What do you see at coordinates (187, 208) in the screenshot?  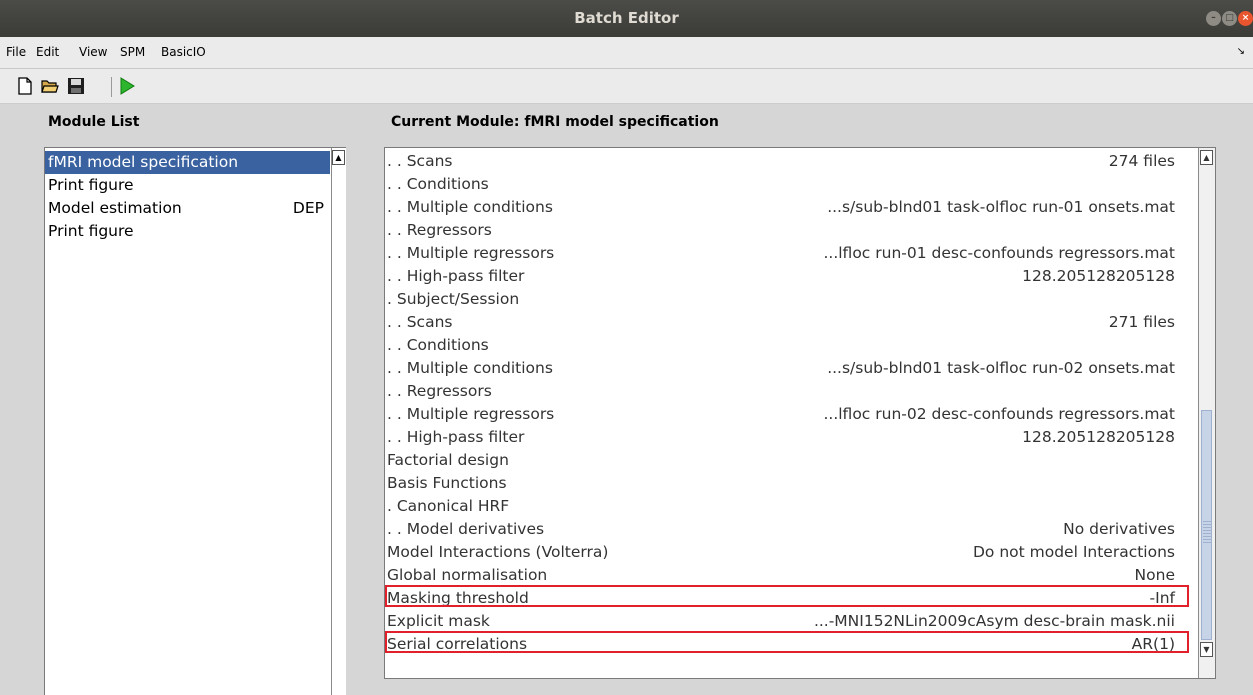 I see `module-item: Model estimation DEP` at bounding box center [187, 208].